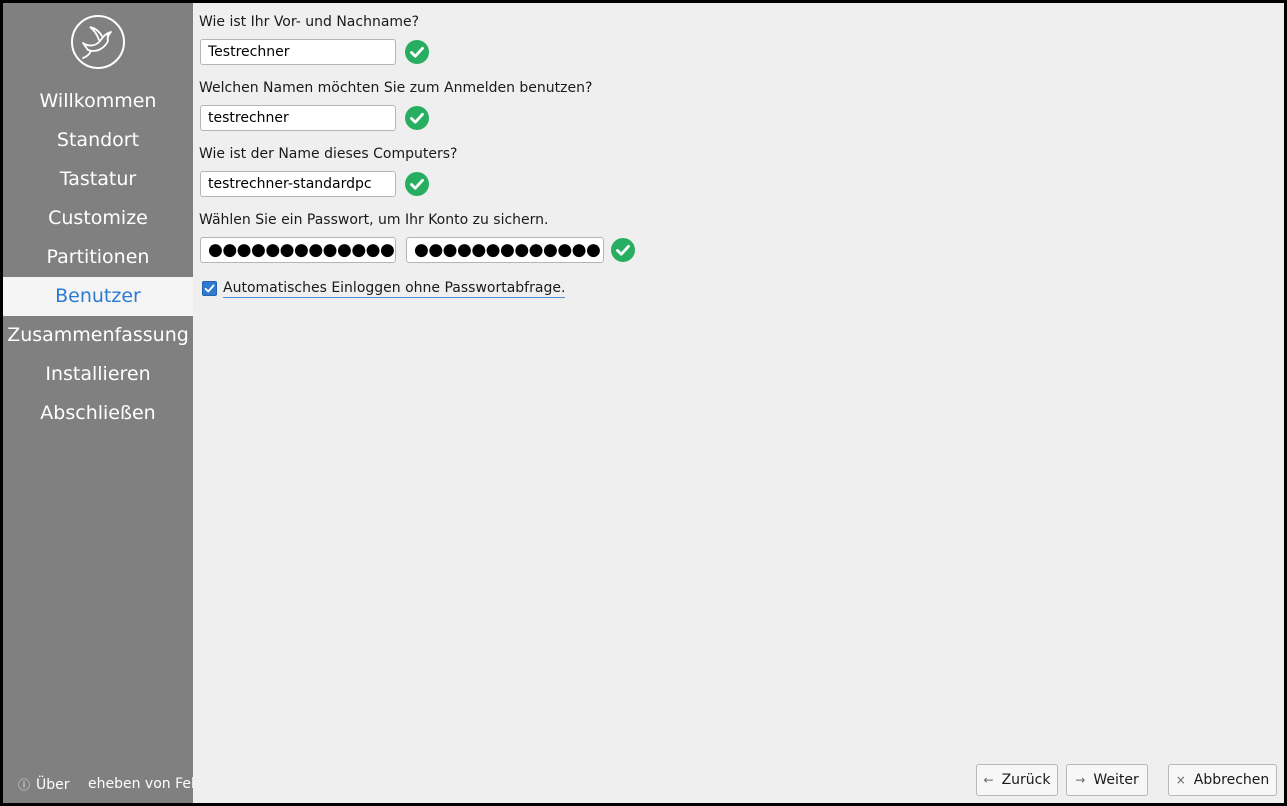  Describe the element at coordinates (1231, 780) in the screenshot. I see `cancel-label: Abbrechen` at that location.